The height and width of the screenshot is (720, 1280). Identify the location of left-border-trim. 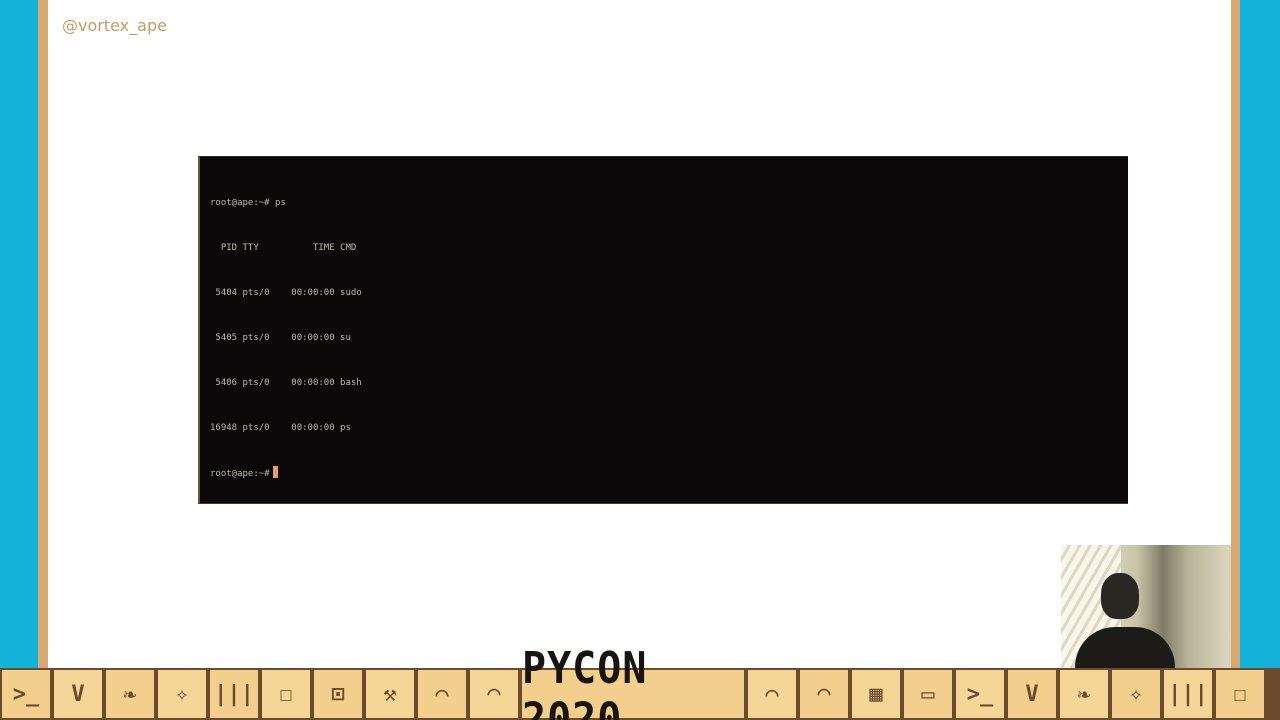
(43, 334).